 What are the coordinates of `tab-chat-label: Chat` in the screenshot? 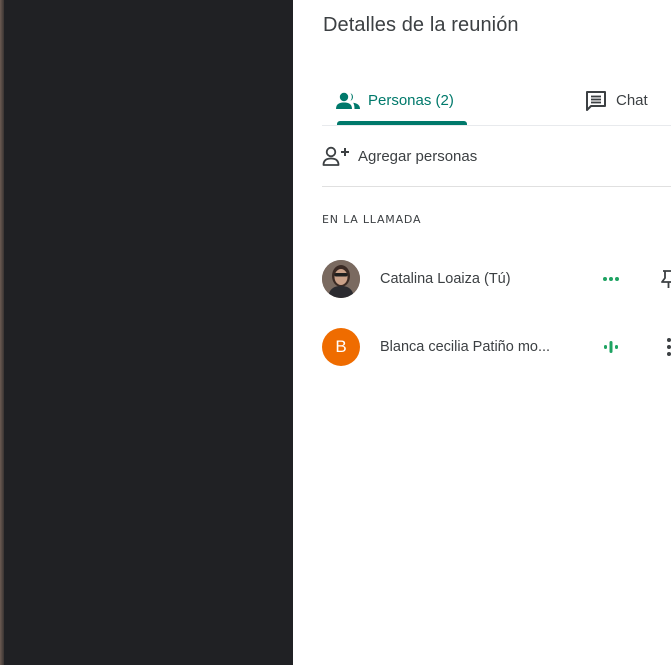 It's located at (632, 100).